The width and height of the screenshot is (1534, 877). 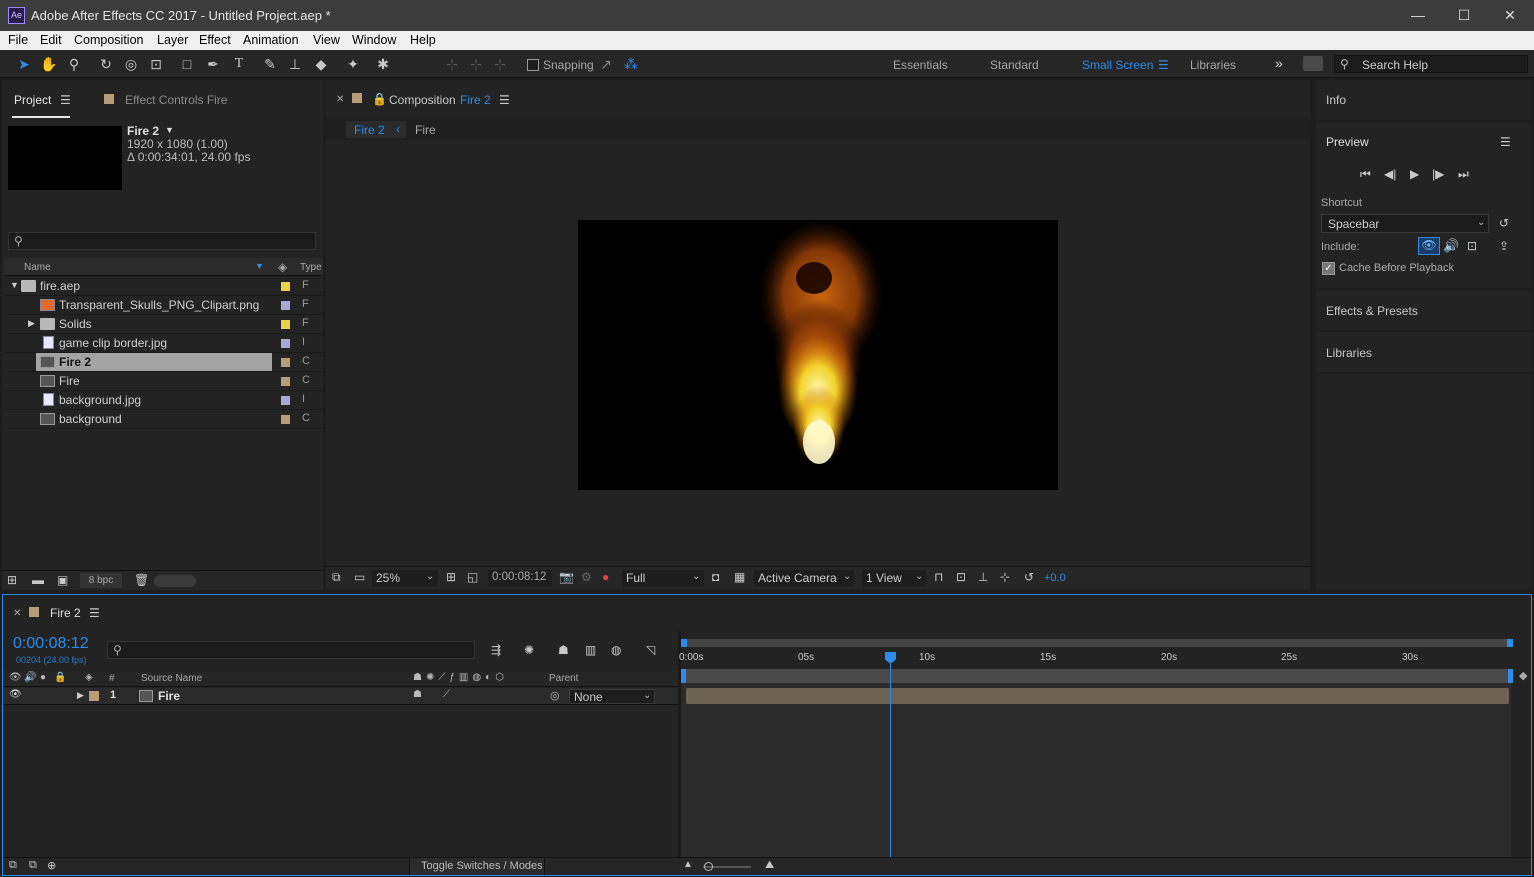 I want to click on display-icon: ▭, so click(x=359, y=577).